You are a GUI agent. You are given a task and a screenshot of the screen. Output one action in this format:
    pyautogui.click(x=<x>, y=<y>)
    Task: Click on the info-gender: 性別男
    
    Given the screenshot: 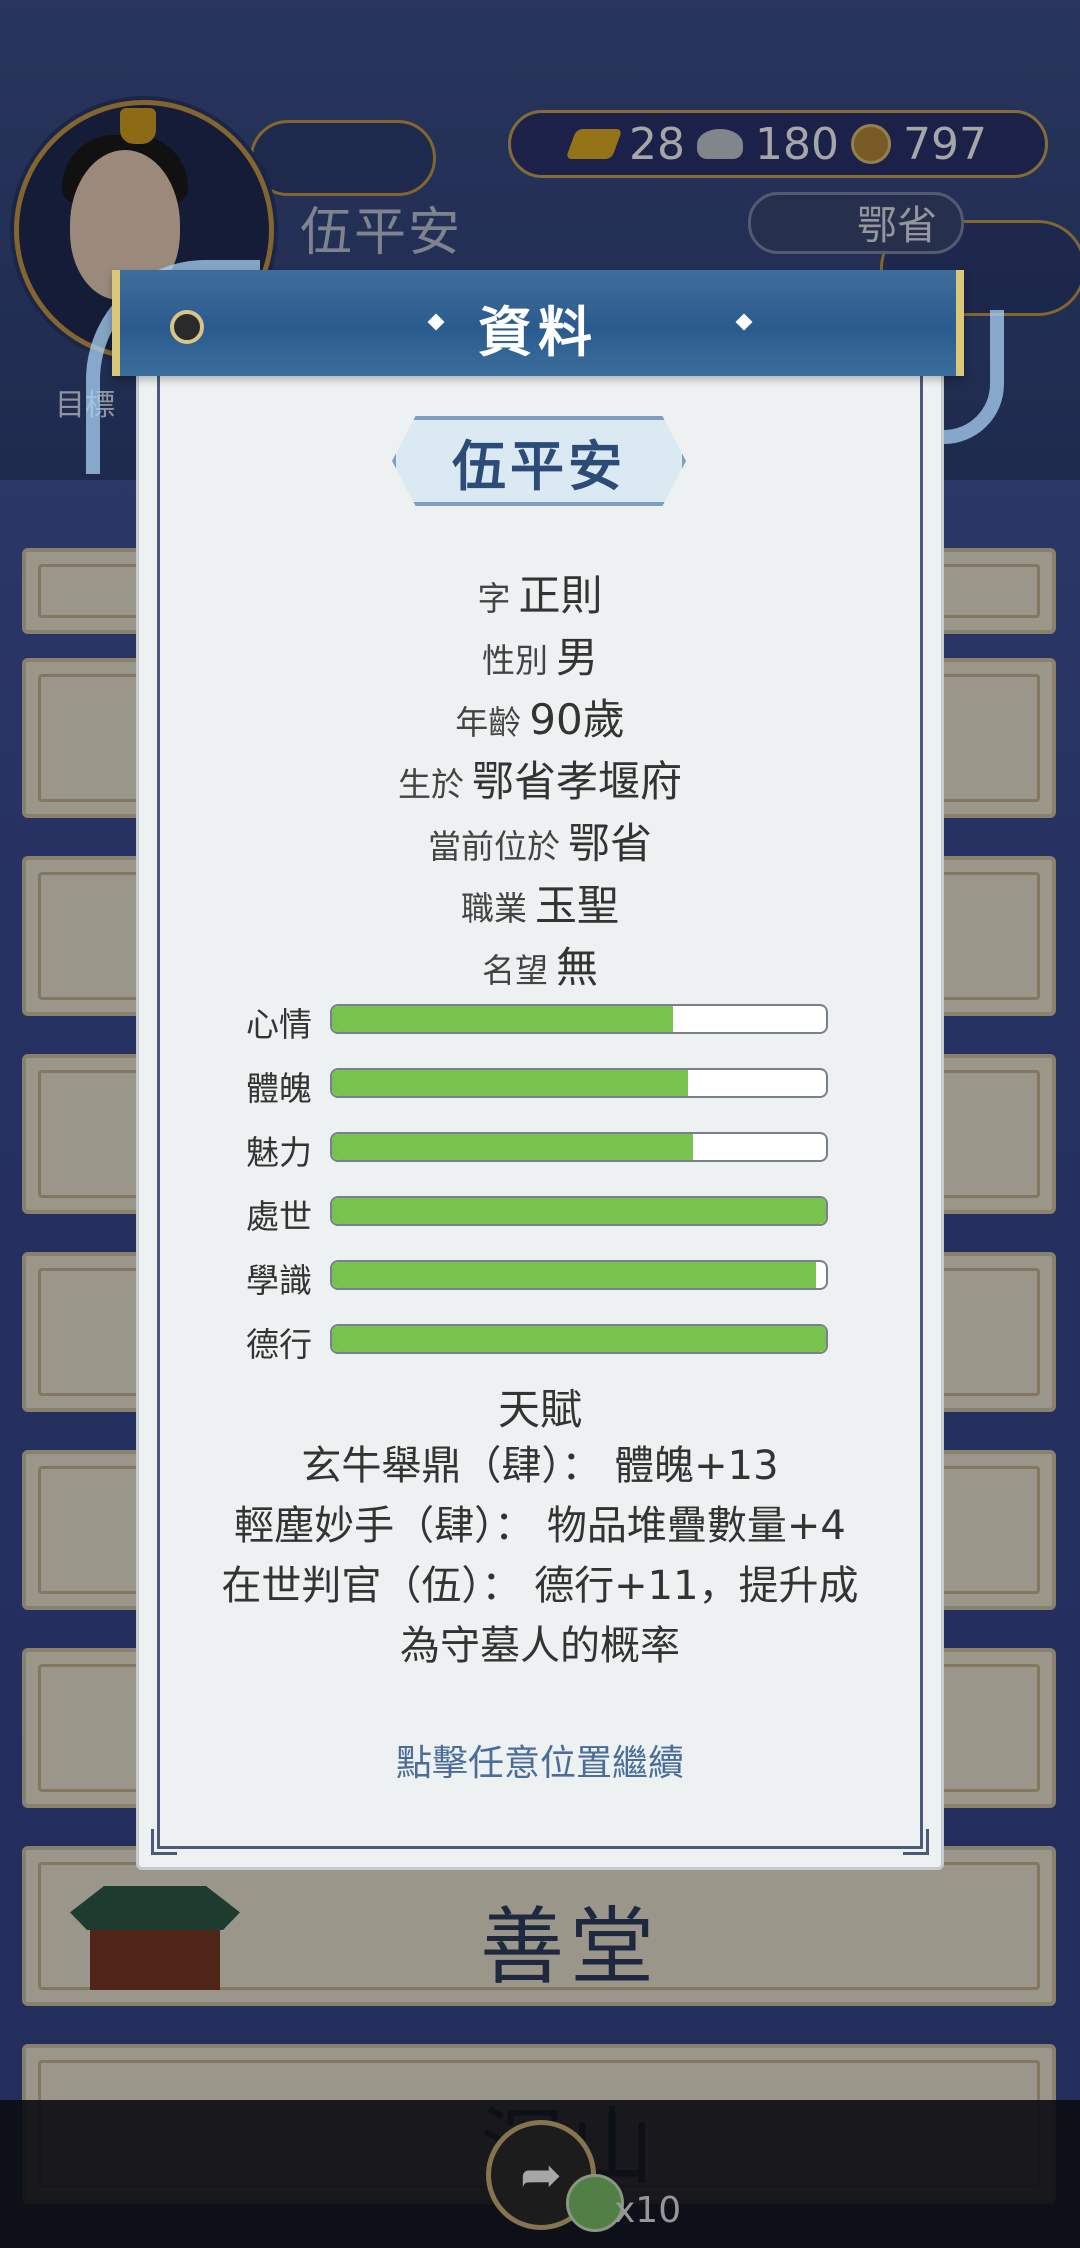 What is the action you would take?
    pyautogui.click(x=539, y=657)
    